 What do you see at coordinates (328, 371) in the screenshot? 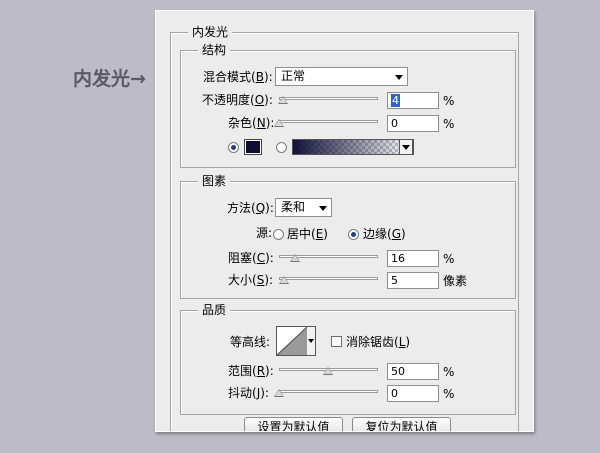
I see `range-slider-thumb` at bounding box center [328, 371].